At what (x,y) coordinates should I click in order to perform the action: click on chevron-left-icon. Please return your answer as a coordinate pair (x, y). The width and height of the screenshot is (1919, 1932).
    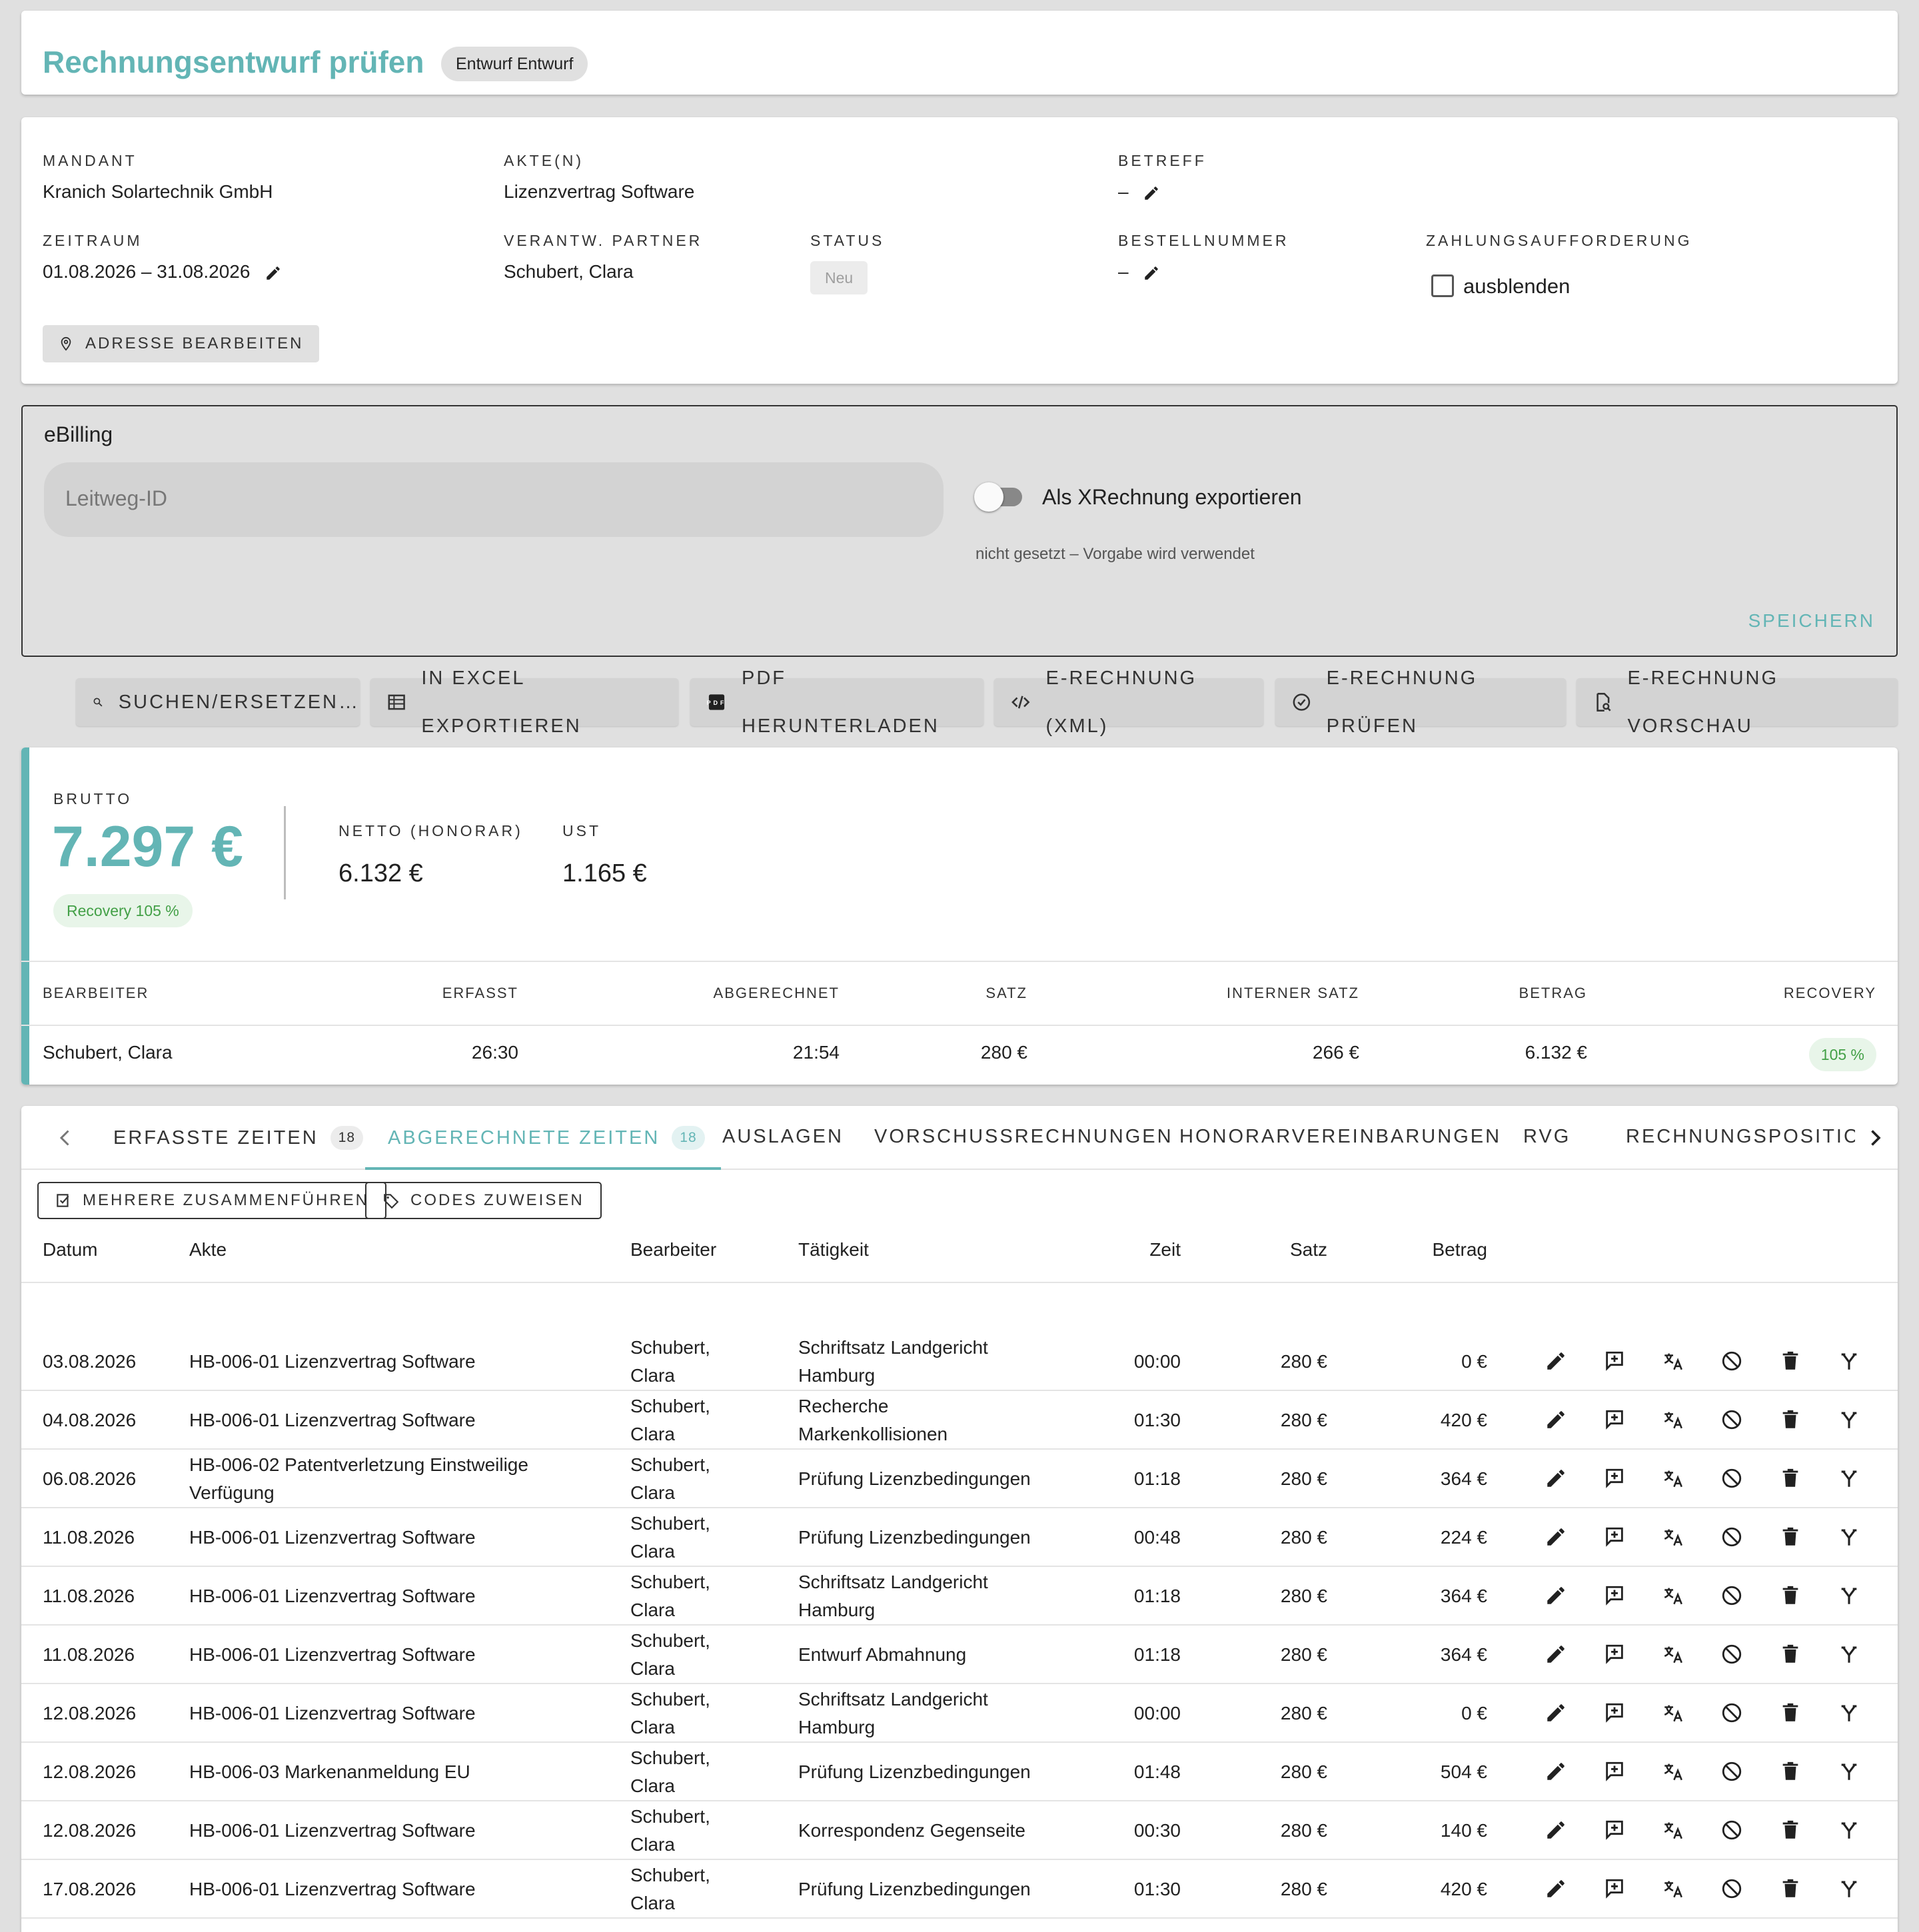
    Looking at the image, I should click on (65, 1138).